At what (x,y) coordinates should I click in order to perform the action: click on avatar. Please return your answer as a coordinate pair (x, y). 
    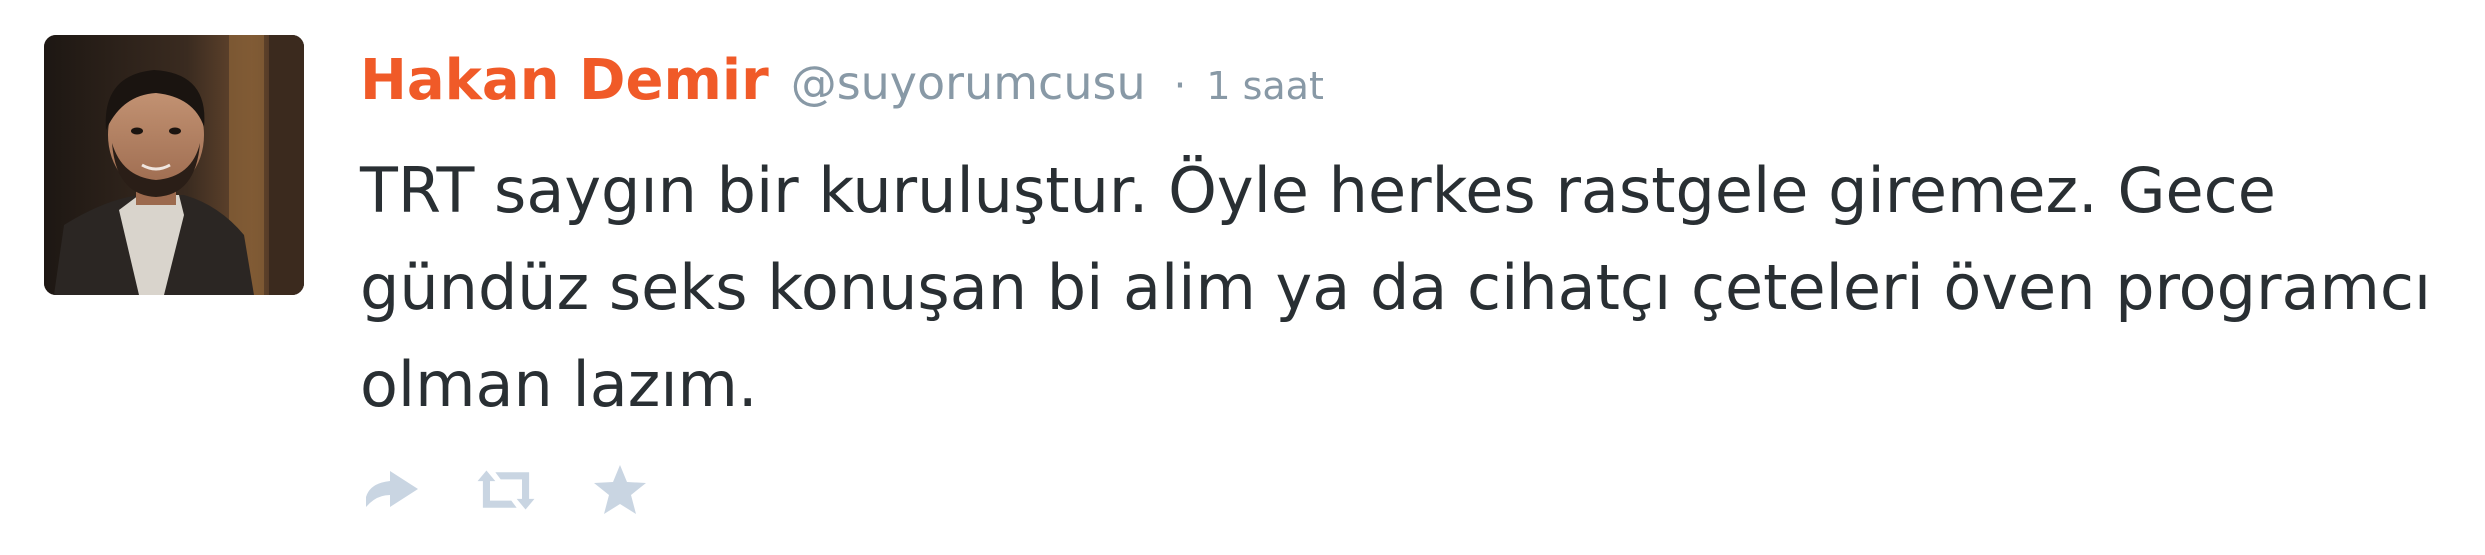
    Looking at the image, I should click on (174, 165).